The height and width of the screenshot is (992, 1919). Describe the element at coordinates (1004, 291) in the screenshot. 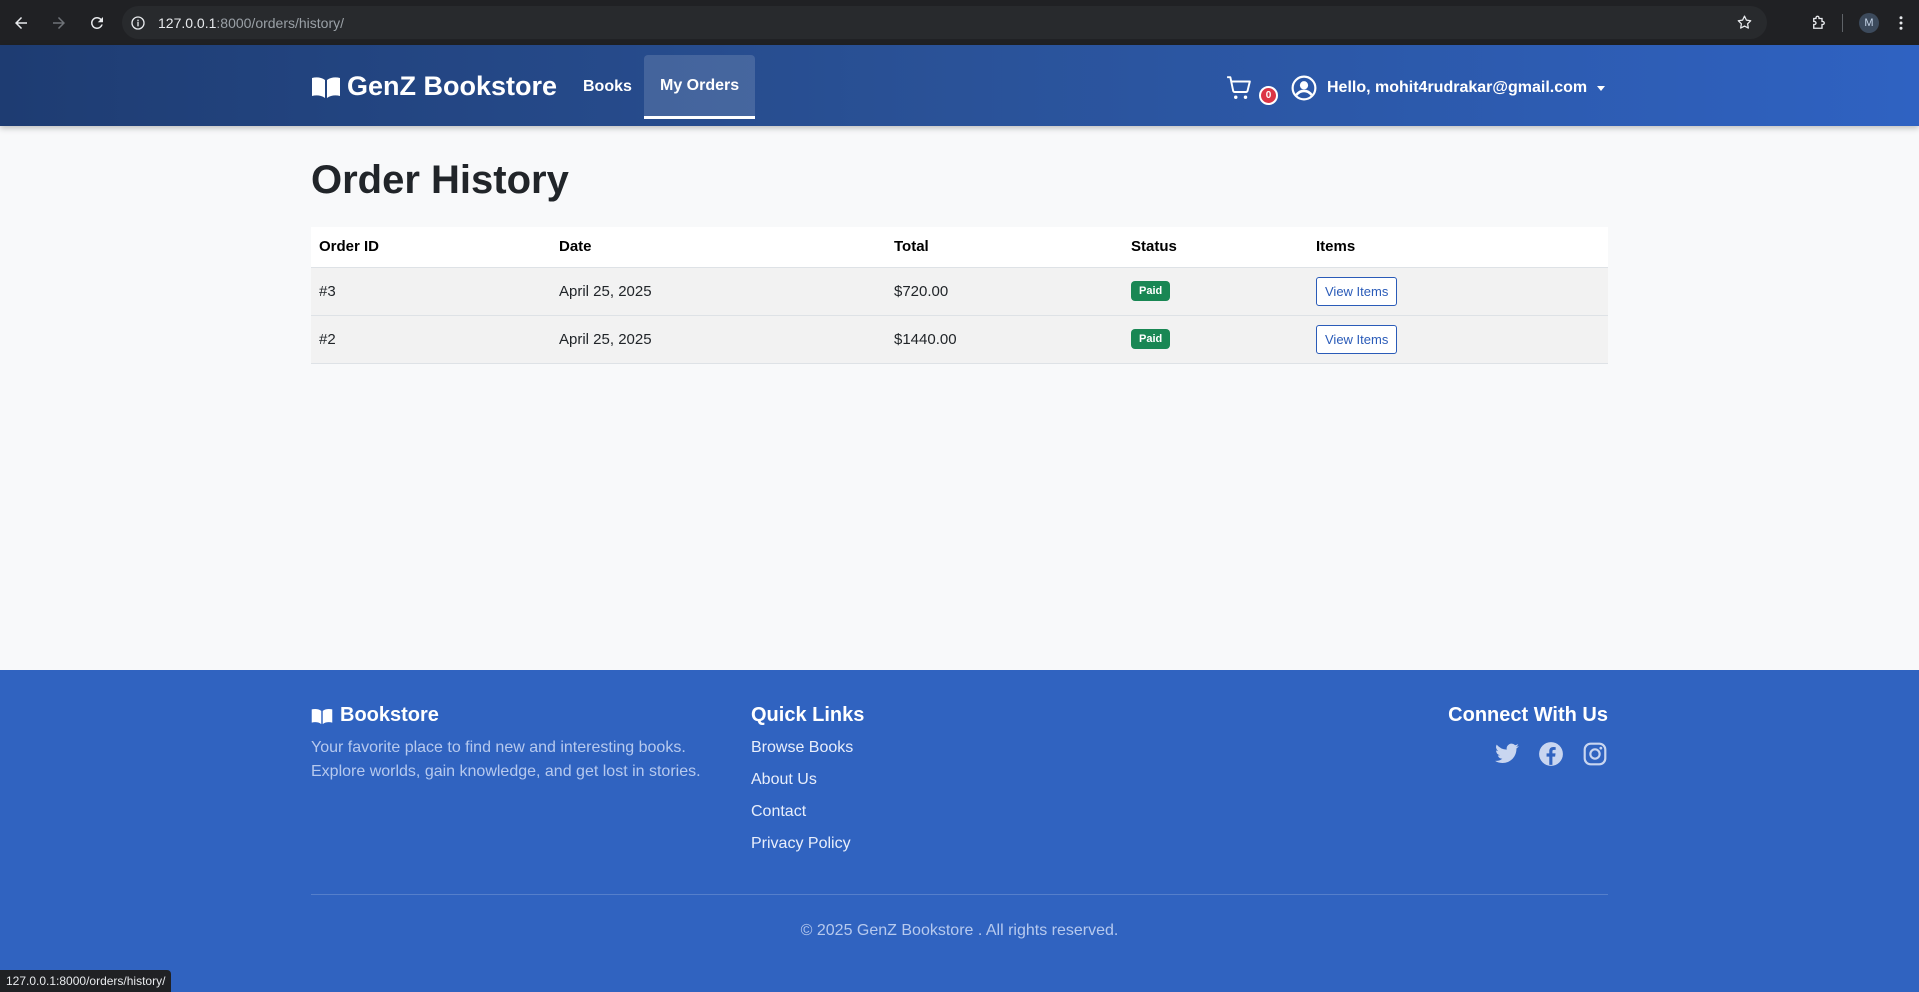

I see `order-total: $720.00` at that location.